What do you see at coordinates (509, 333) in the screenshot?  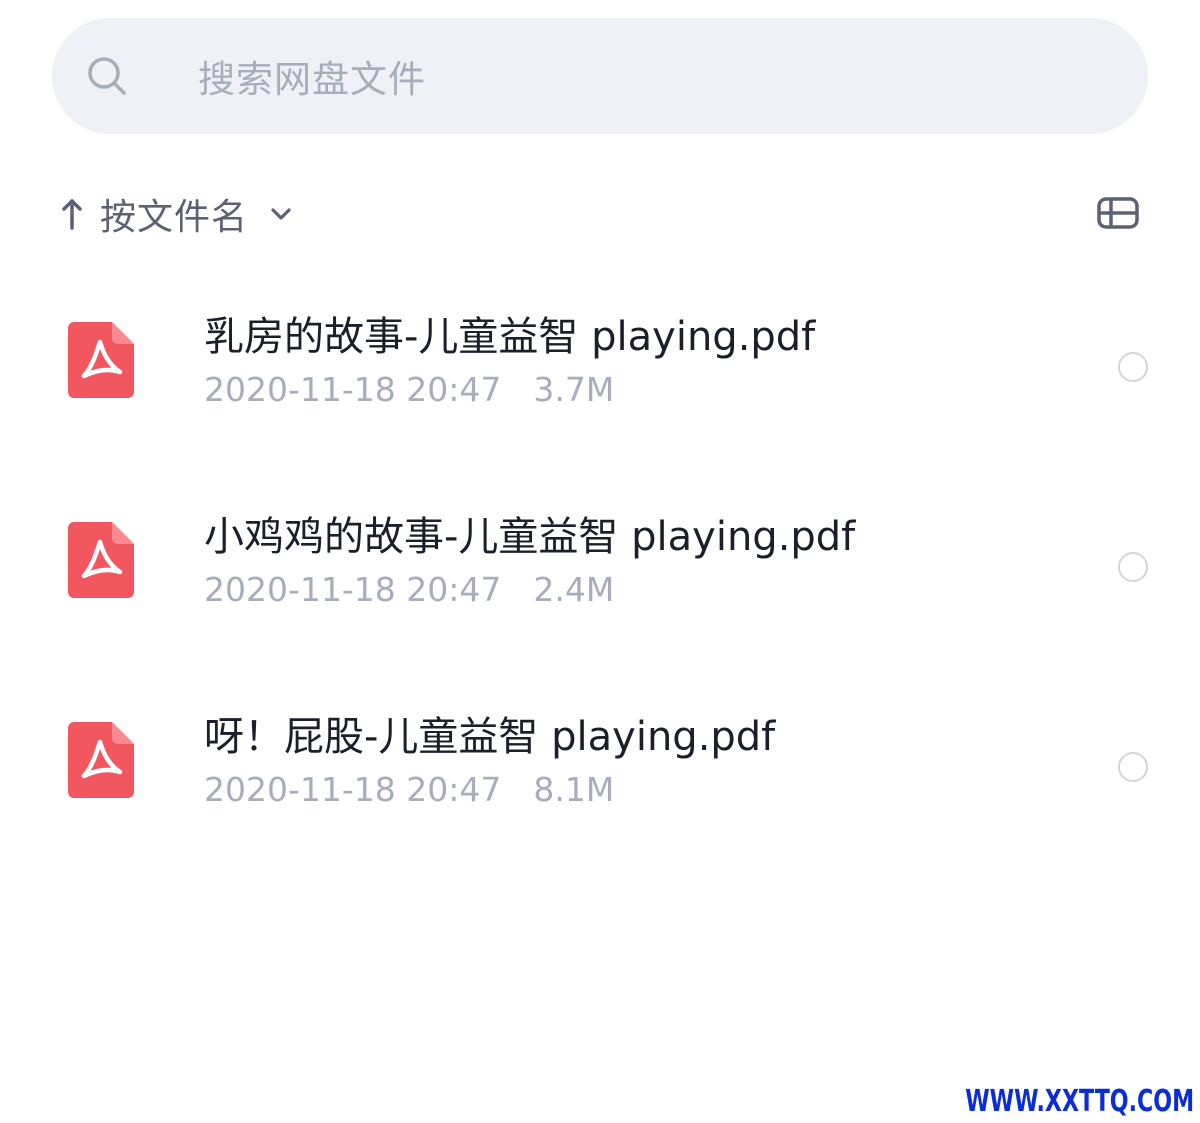 I see `file-name: 乳房的故事-儿童益智 playing.pdf` at bounding box center [509, 333].